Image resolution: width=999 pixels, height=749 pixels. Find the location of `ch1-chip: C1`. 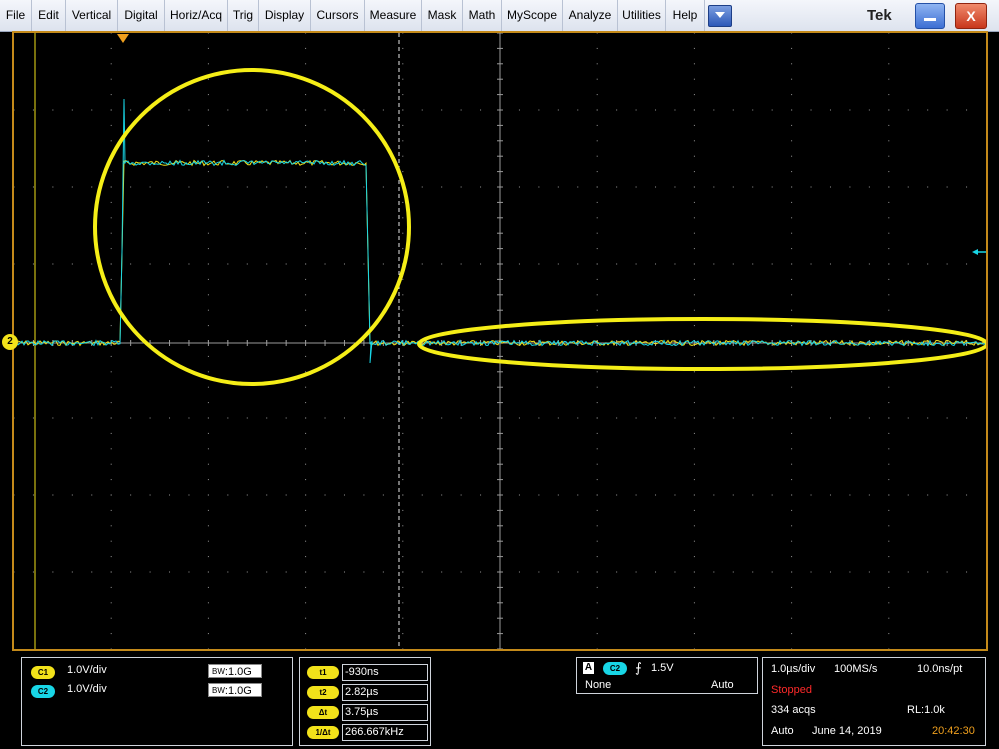

ch1-chip: C1 is located at coordinates (43, 672).